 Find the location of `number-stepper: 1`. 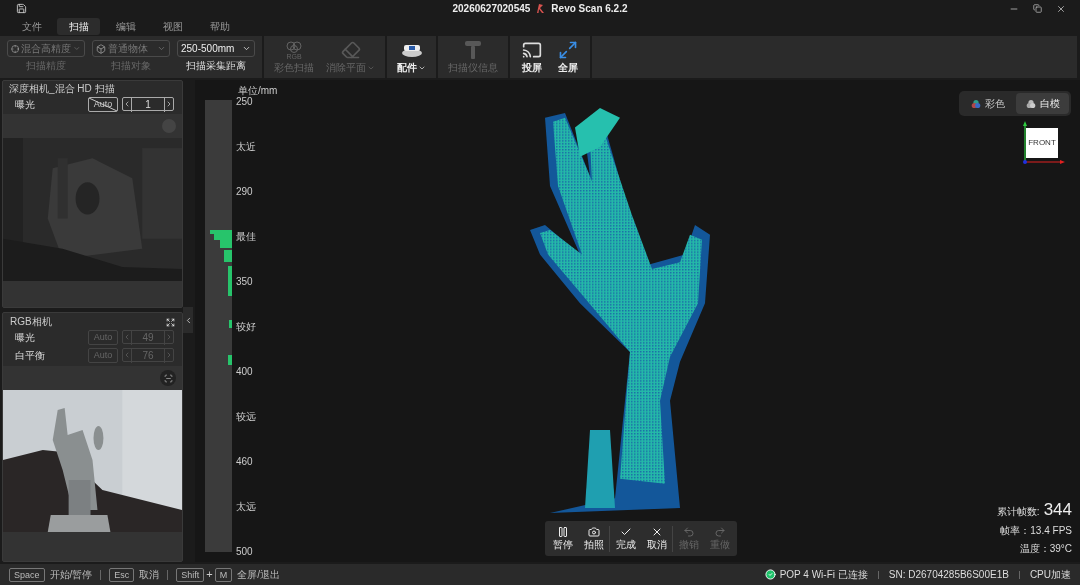

number-stepper: 1 is located at coordinates (148, 104).